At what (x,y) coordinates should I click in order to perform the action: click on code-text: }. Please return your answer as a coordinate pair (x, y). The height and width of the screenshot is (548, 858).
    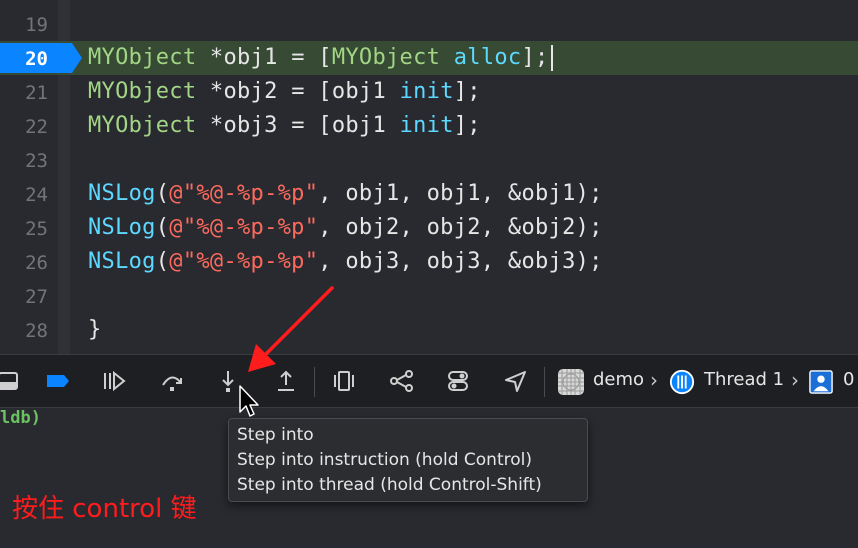
    Looking at the image, I should click on (95, 329).